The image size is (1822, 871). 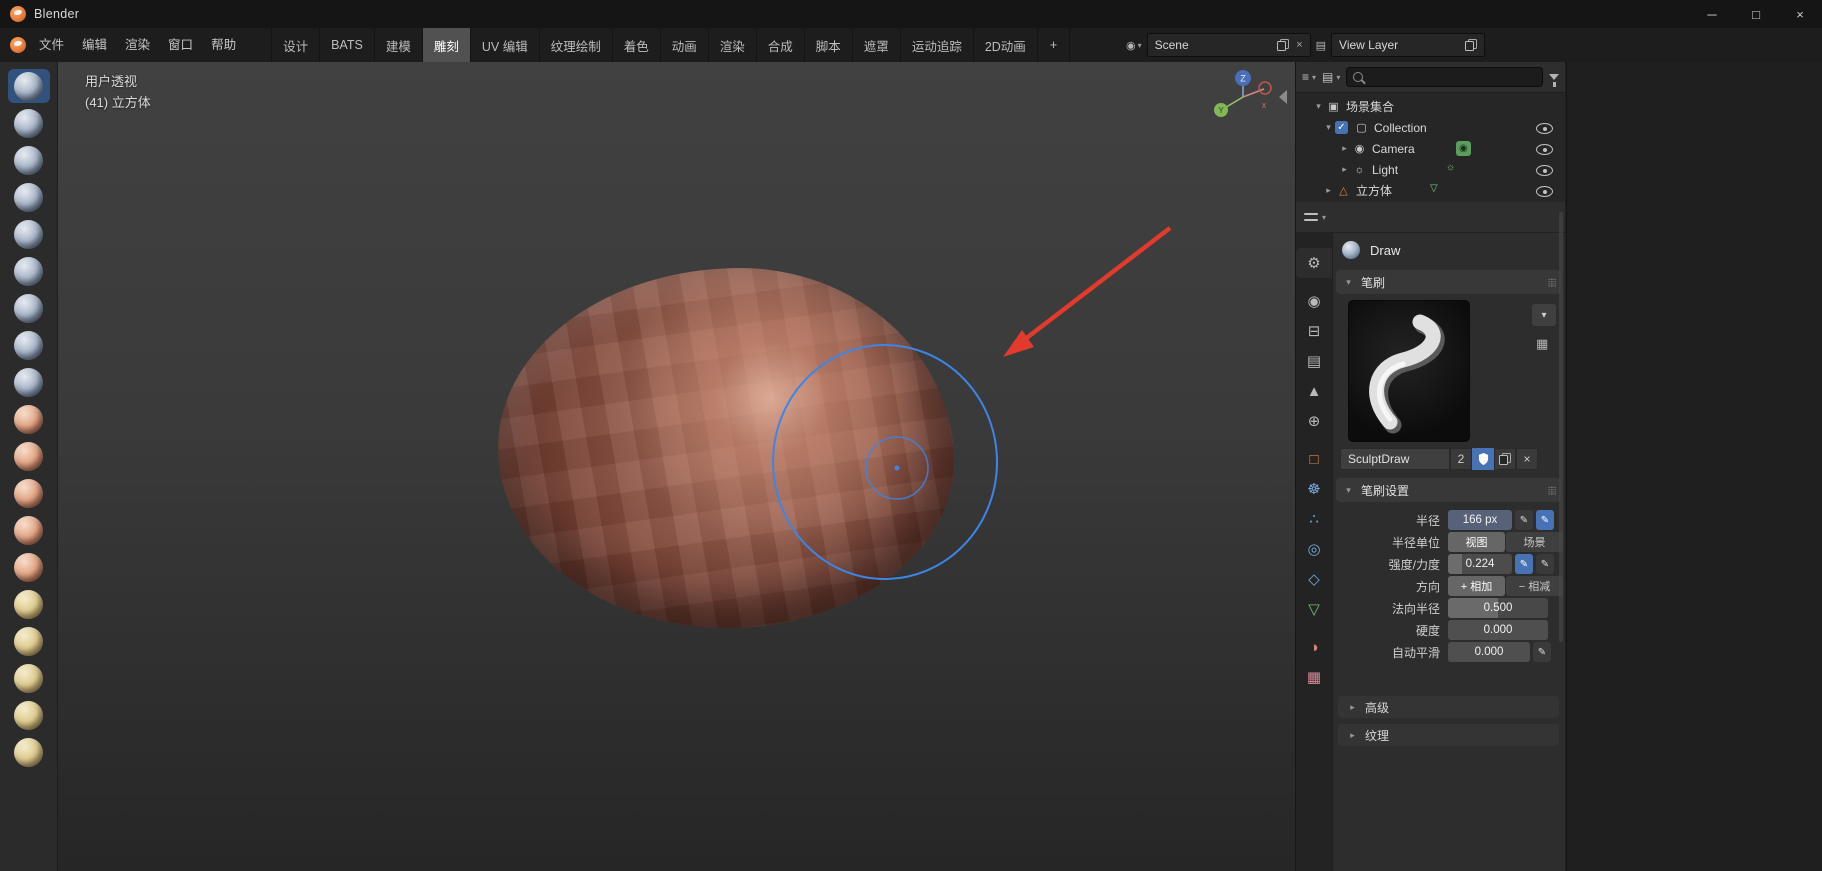 I want to click on tab-texture-icon: ▦, so click(x=1314, y=677).